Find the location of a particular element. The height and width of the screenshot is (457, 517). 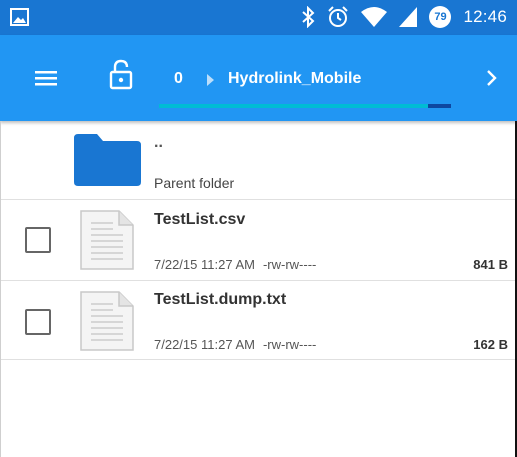

file-size: 841 B is located at coordinates (490, 264).